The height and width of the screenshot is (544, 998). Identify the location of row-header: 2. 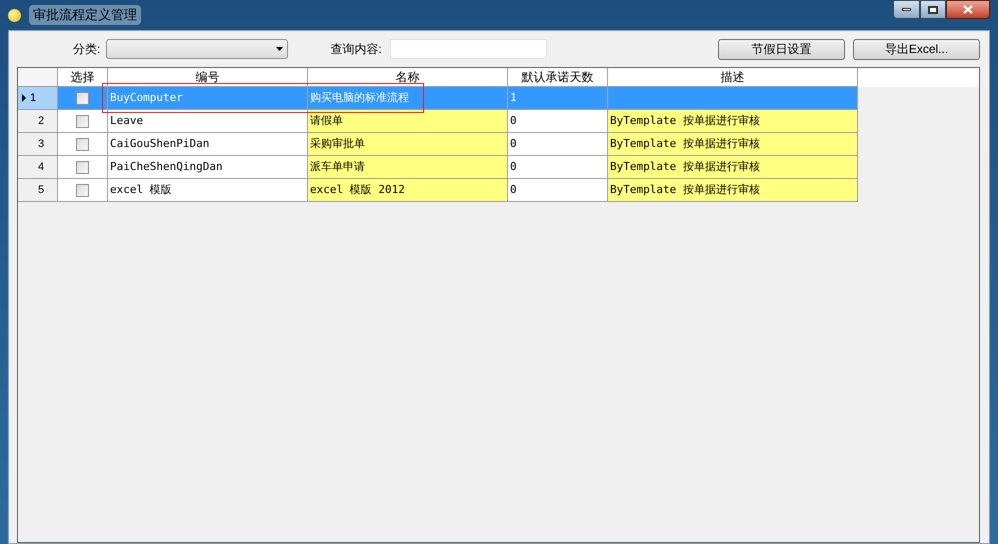
(38, 121).